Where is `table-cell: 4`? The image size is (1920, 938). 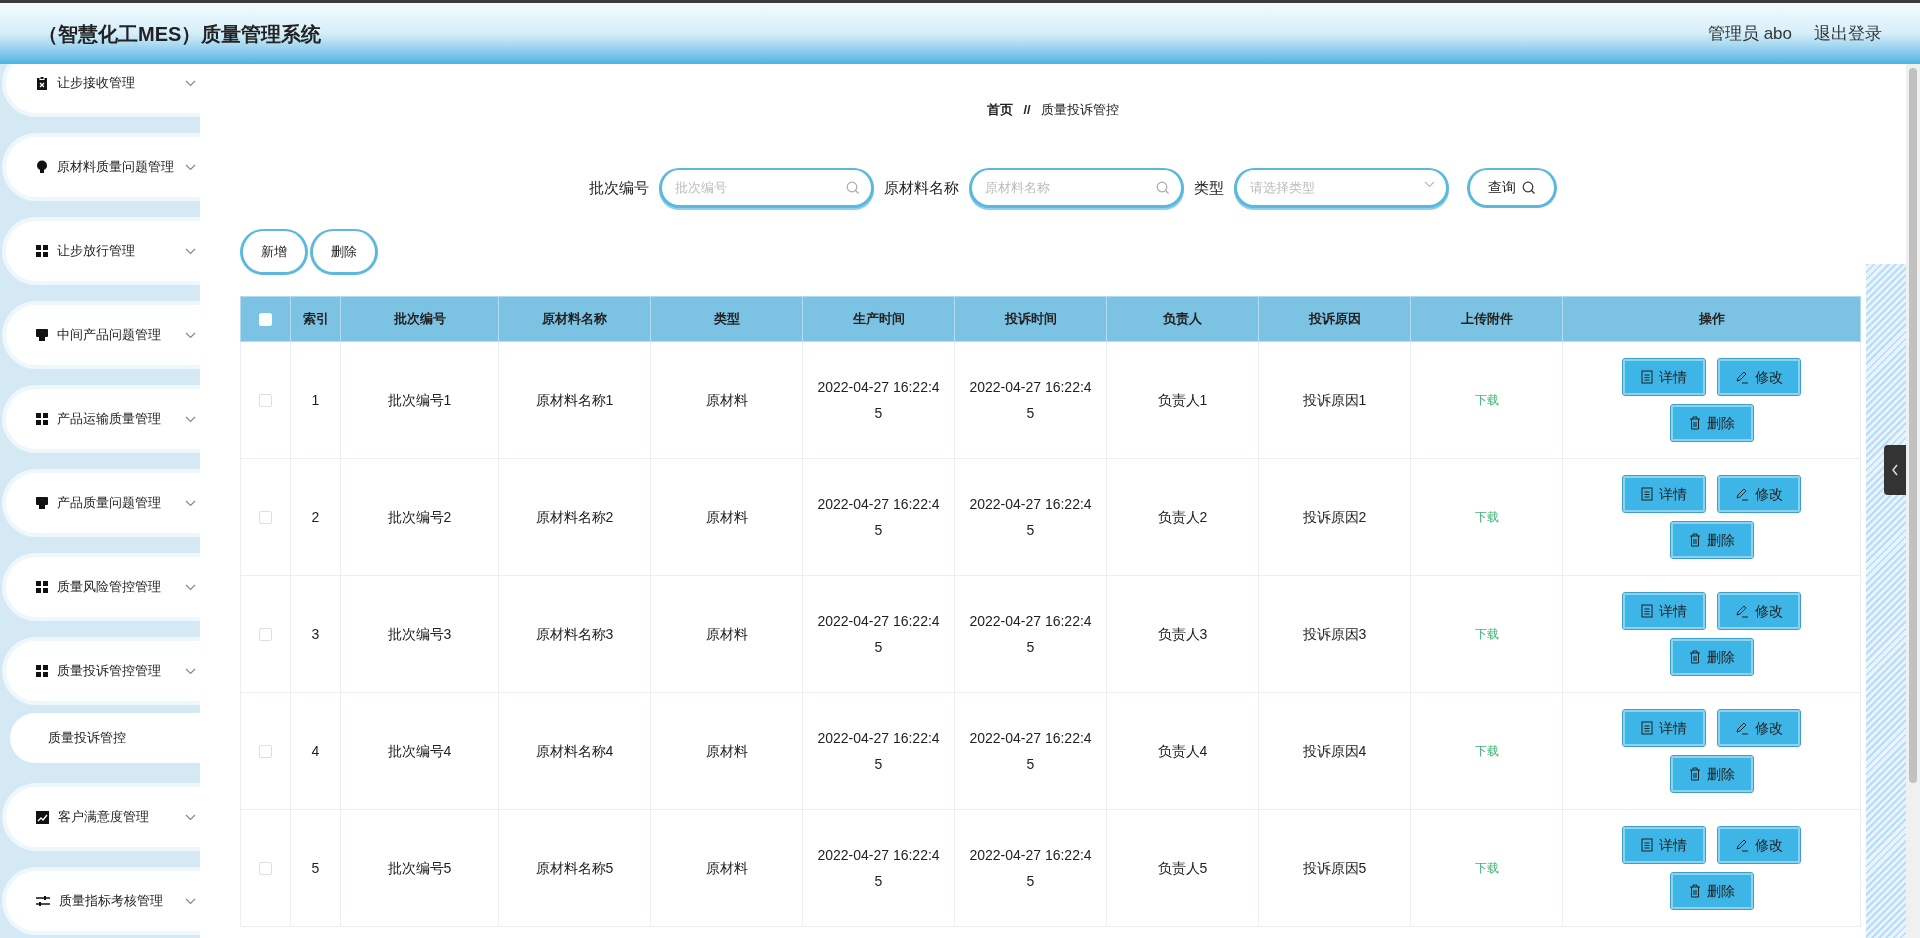
table-cell: 4 is located at coordinates (315, 751).